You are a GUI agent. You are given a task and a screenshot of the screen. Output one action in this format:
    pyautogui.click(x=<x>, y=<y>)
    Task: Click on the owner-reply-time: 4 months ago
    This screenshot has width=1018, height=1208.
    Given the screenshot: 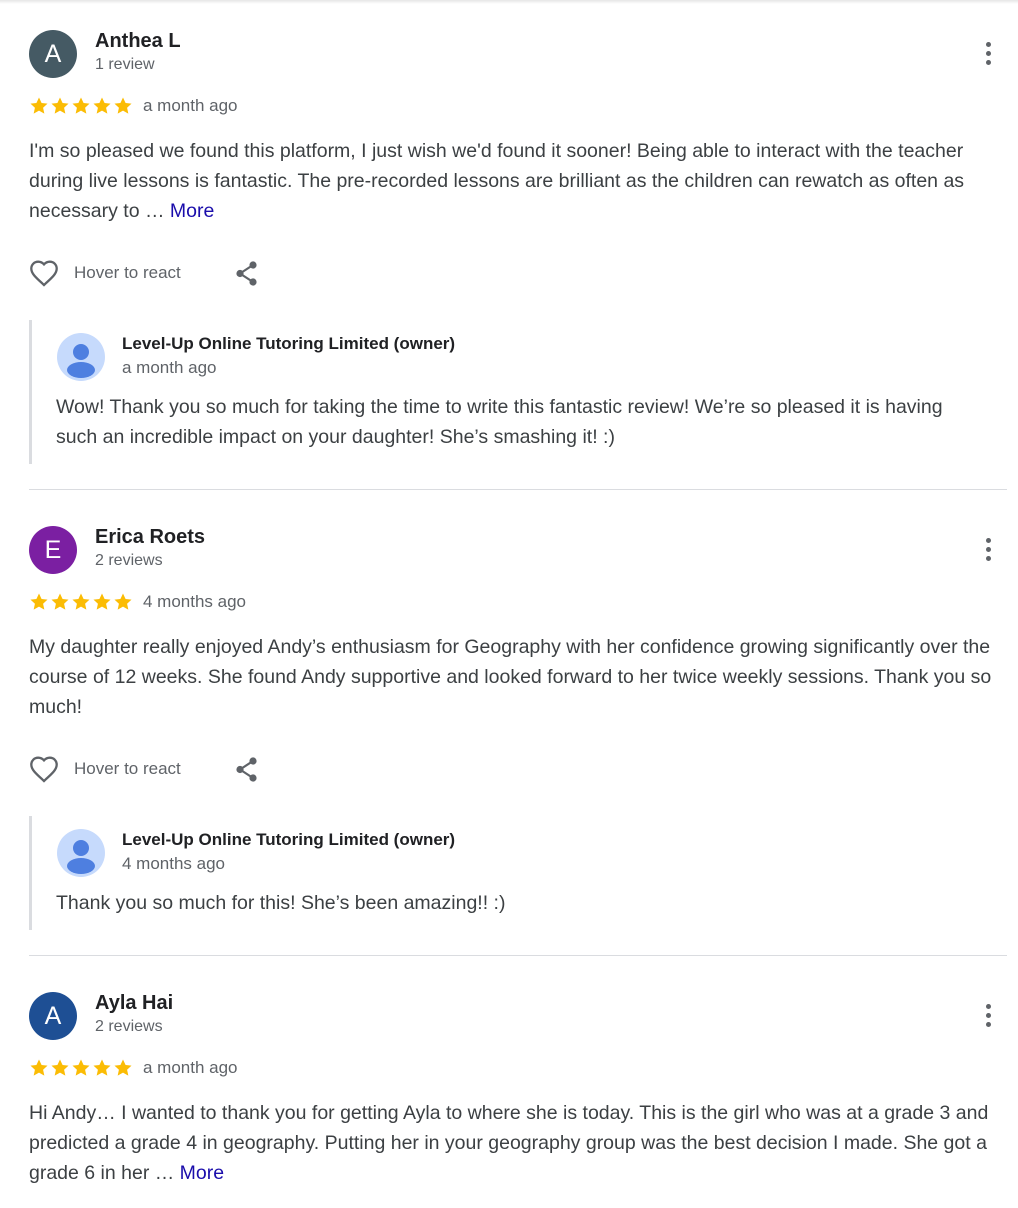 What is the action you would take?
    pyautogui.click(x=174, y=863)
    